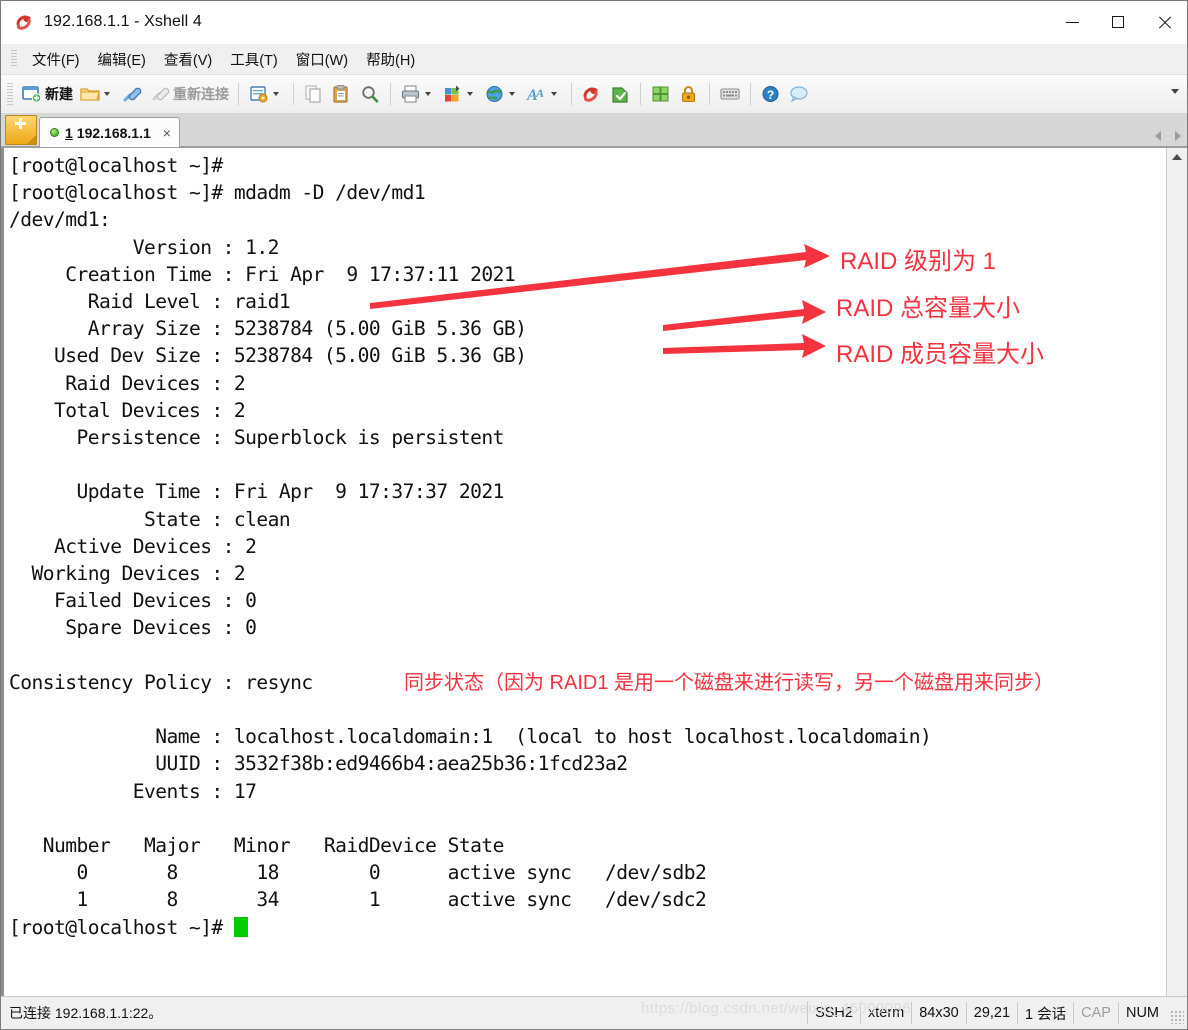 The height and width of the screenshot is (1030, 1188). I want to click on xshell-icon, so click(592, 94).